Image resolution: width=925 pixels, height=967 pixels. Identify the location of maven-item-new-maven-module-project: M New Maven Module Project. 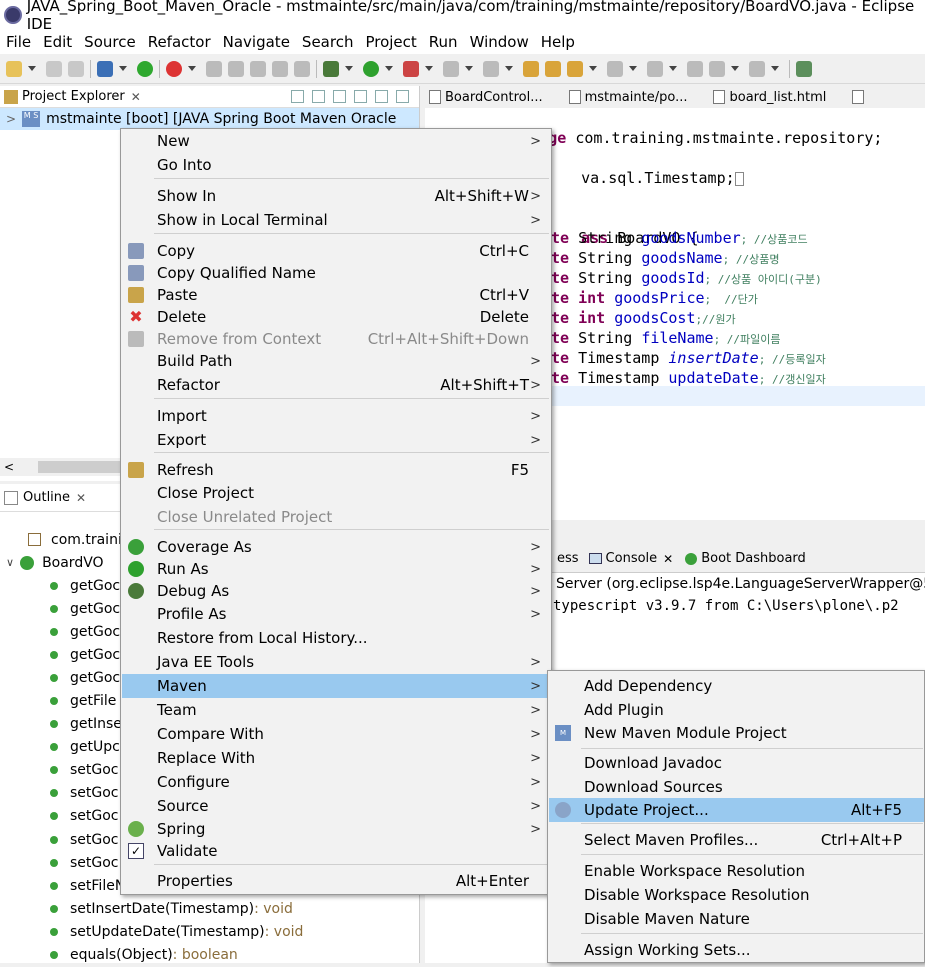
(736, 733).